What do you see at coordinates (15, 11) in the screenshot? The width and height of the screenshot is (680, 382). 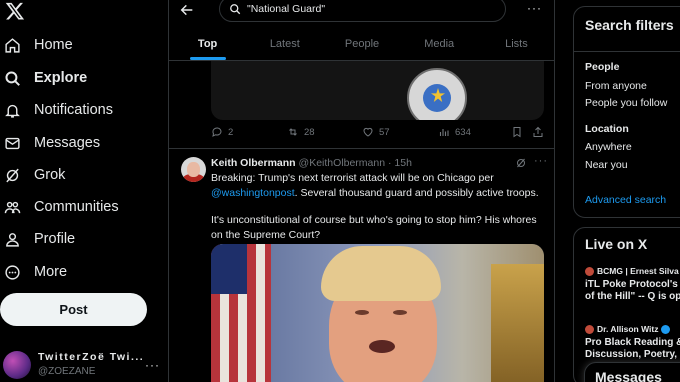 I see `x-logo-icon` at bounding box center [15, 11].